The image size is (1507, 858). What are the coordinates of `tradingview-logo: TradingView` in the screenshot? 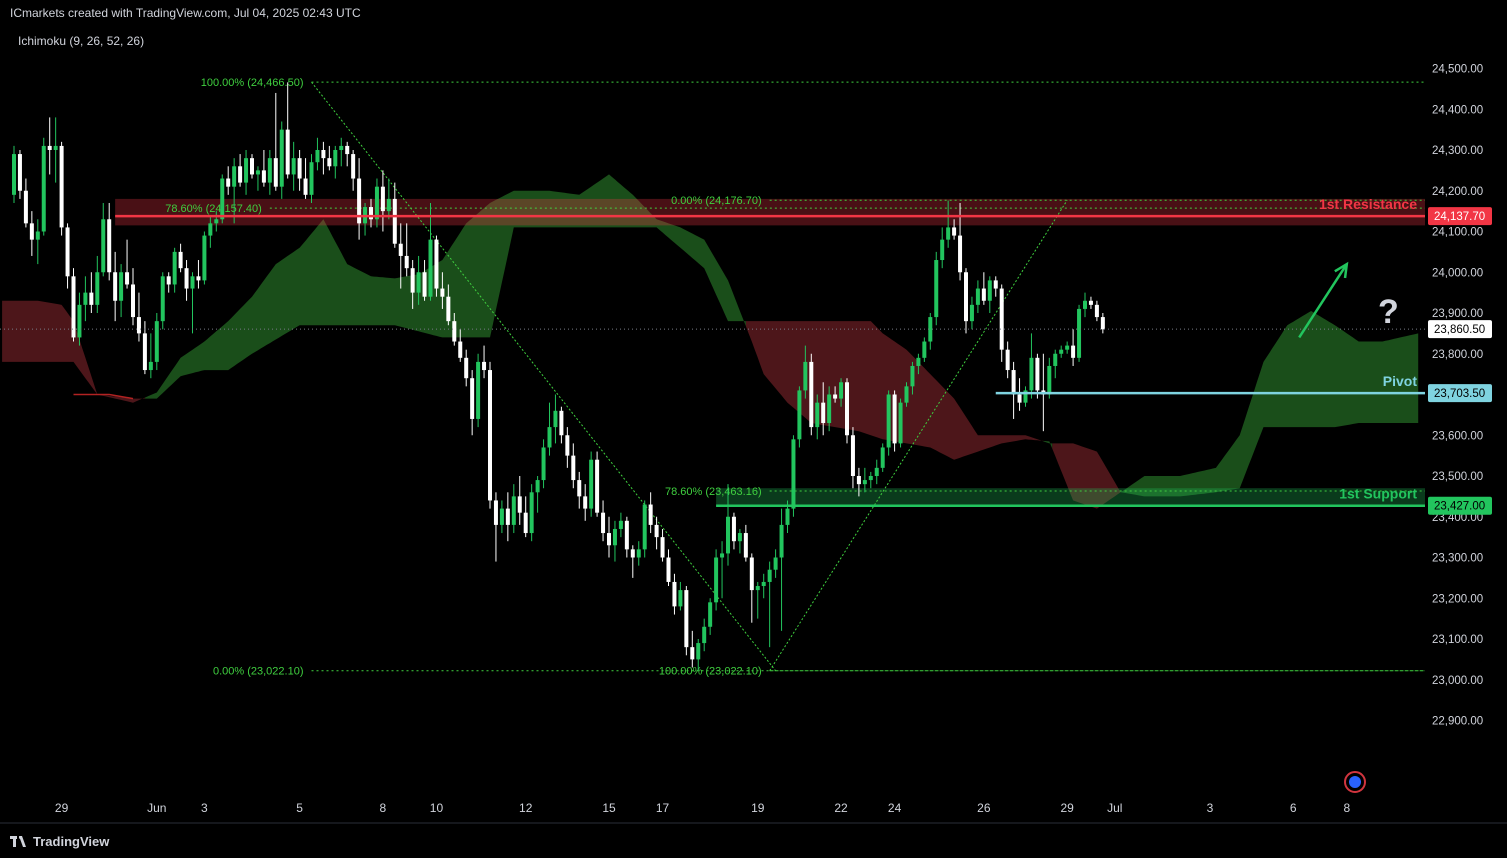 It's located at (59, 841).